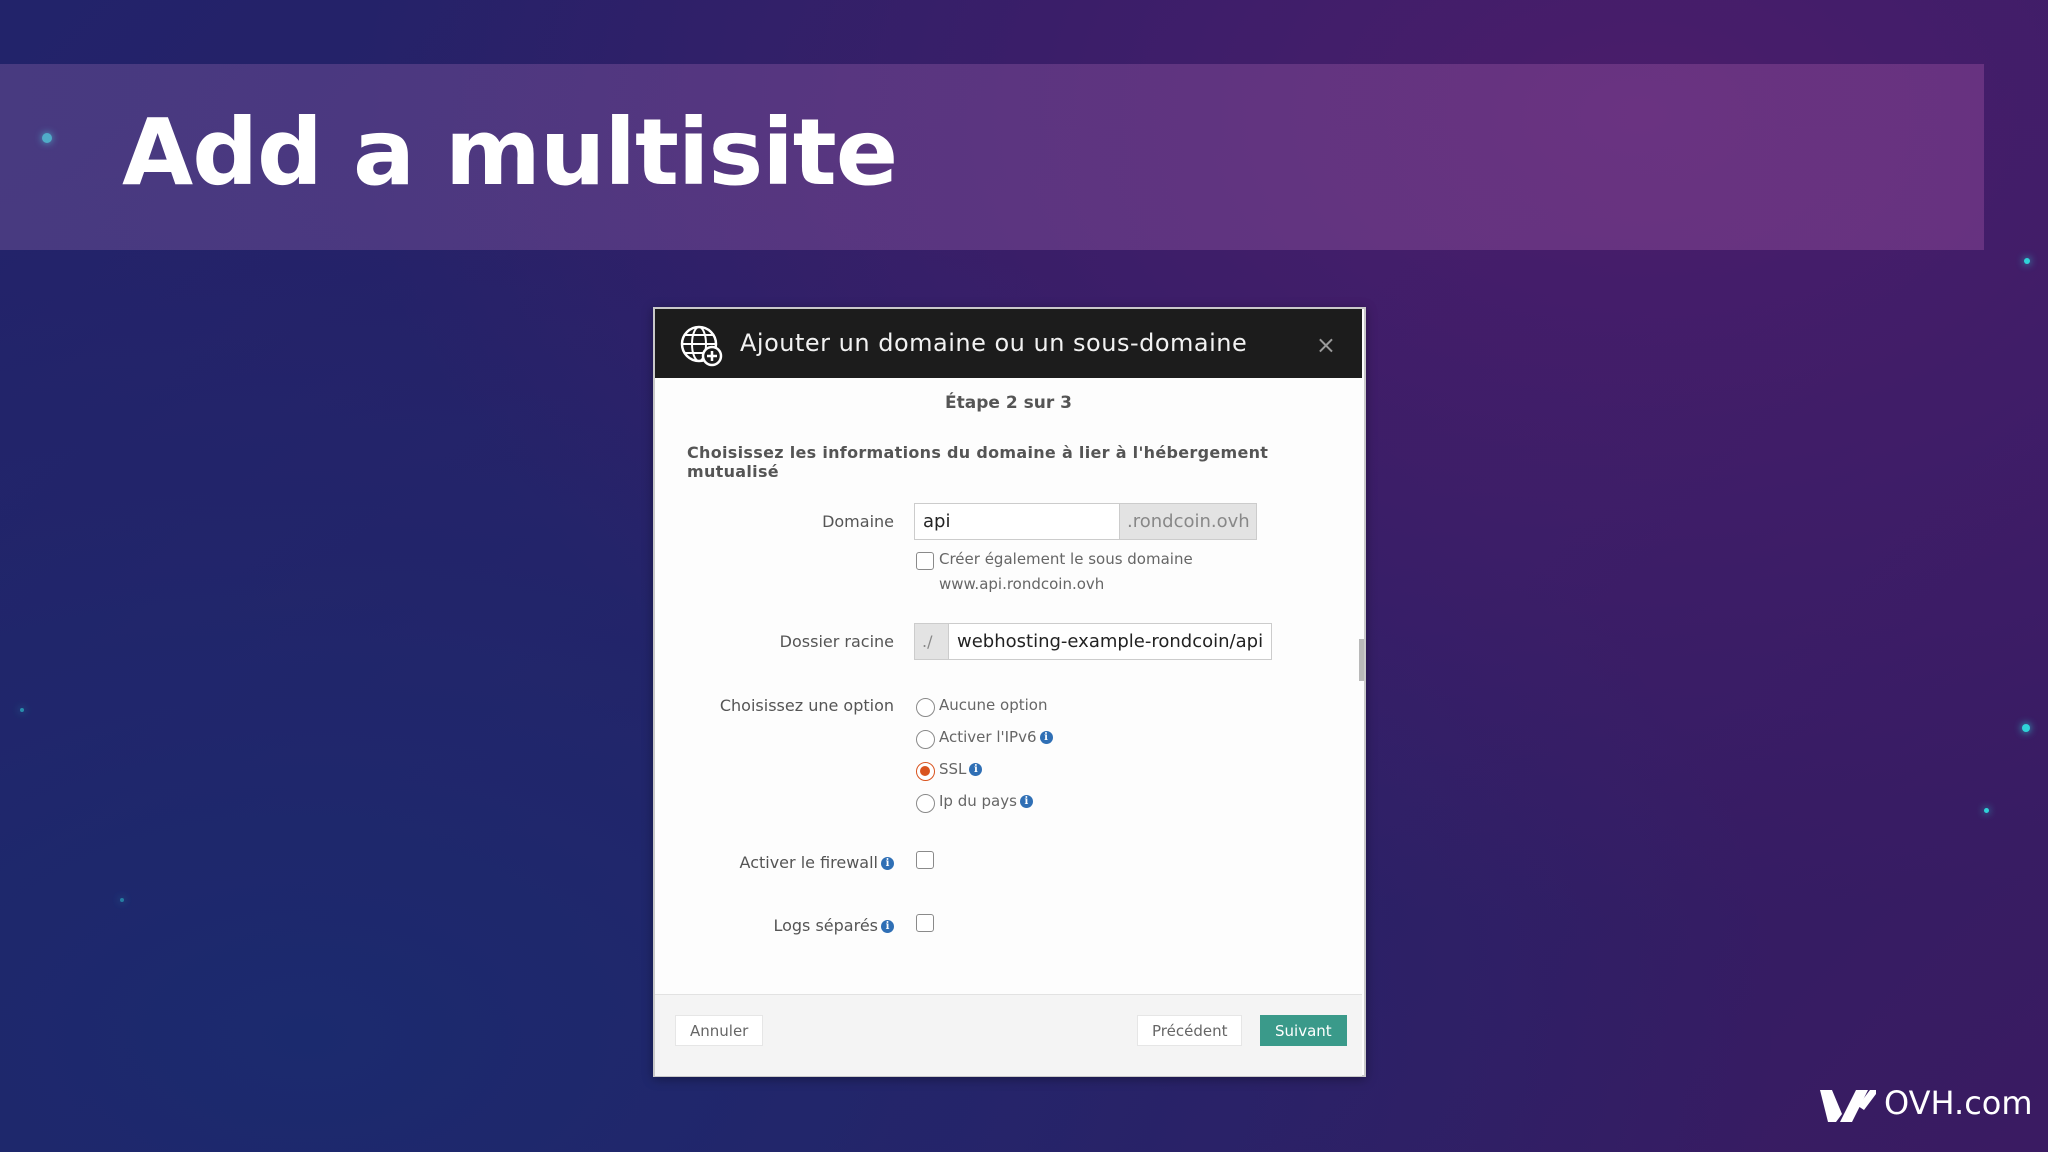 The width and height of the screenshot is (2048, 1152). I want to click on logs-label: Logs séparés i, so click(833, 925).